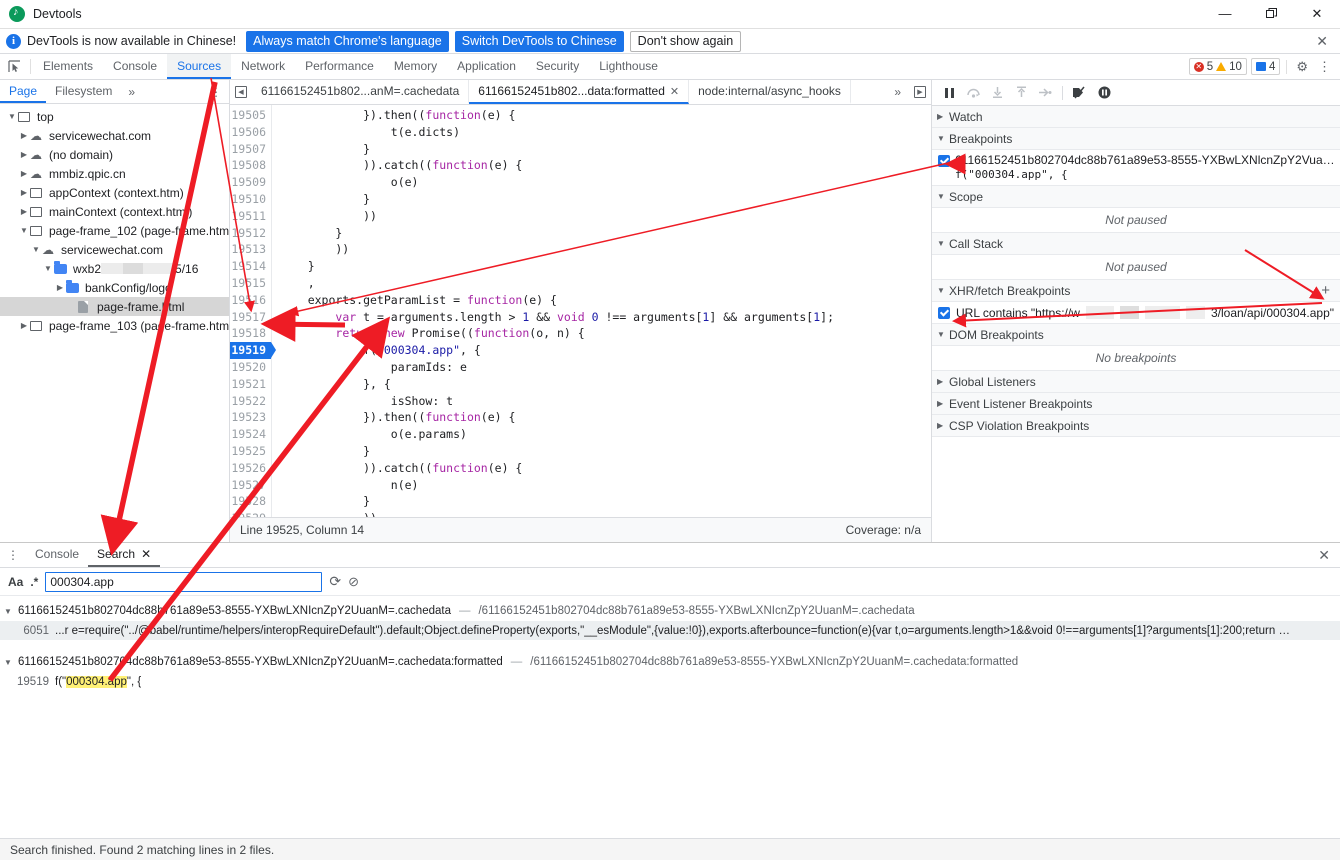 The height and width of the screenshot is (860, 1340). I want to click on line-number: 19518, so click(250, 333).